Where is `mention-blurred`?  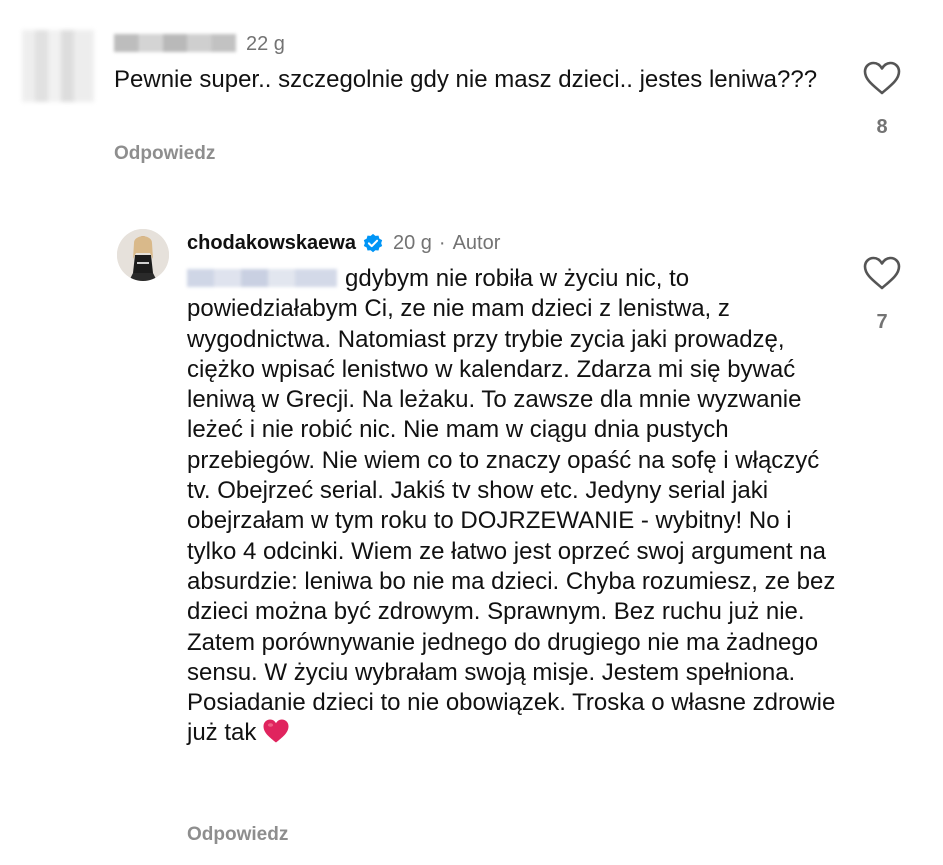
mention-blurred is located at coordinates (262, 278).